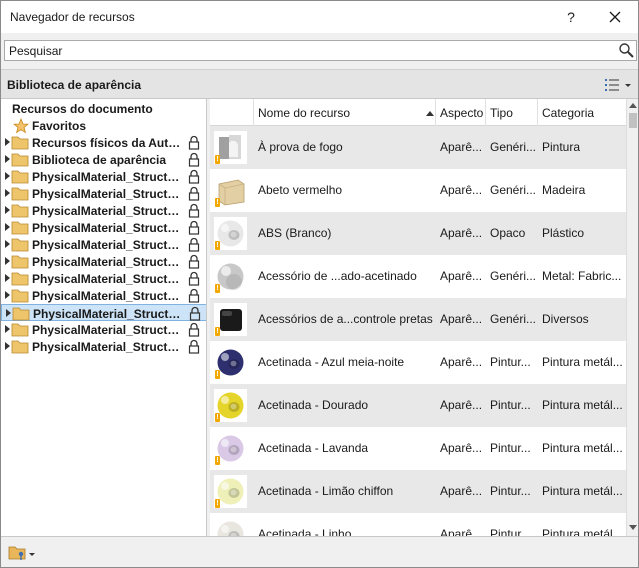 The width and height of the screenshot is (639, 568). I want to click on material-swatch, so click(230, 527).